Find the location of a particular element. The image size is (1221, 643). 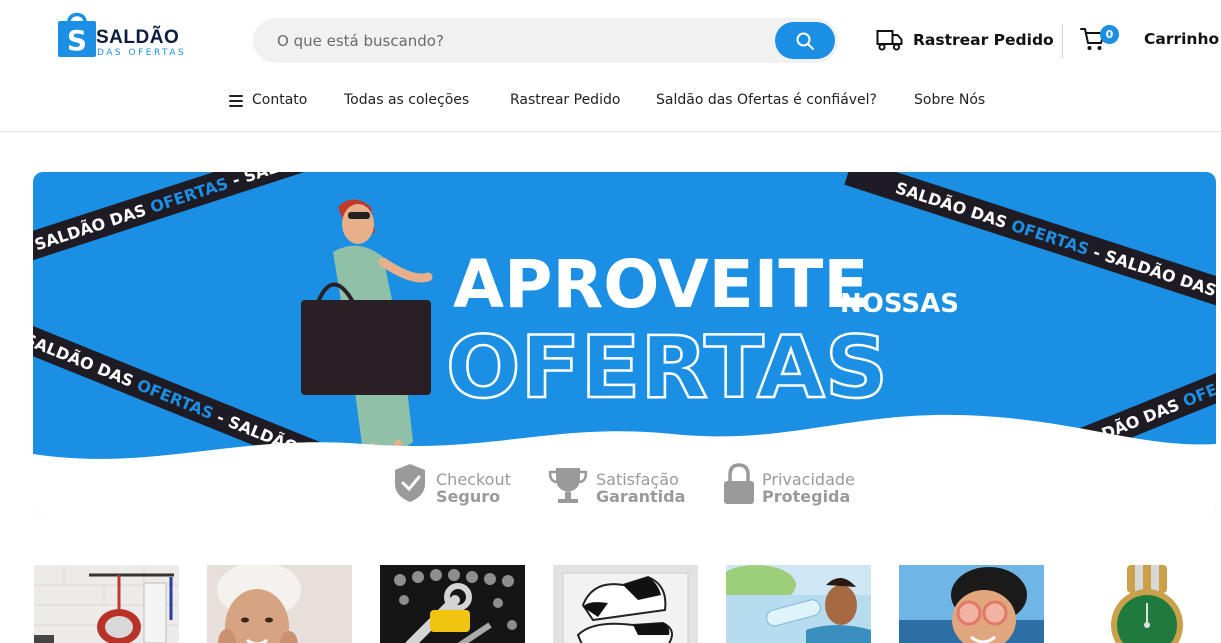

track-order-link: Rastrear Pedido is located at coordinates (965, 40).